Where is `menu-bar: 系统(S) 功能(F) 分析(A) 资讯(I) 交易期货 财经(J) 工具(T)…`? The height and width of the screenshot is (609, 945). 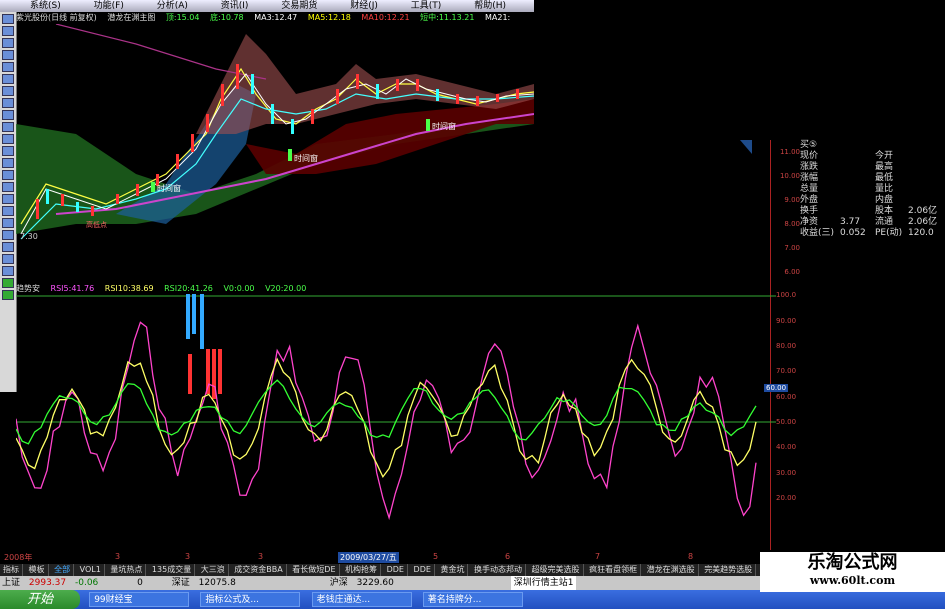
menu-bar: 系统(S) 功能(F) 分析(A) 资讯(I) 交易期货 财经(J) 工具(T)… is located at coordinates (267, 6).